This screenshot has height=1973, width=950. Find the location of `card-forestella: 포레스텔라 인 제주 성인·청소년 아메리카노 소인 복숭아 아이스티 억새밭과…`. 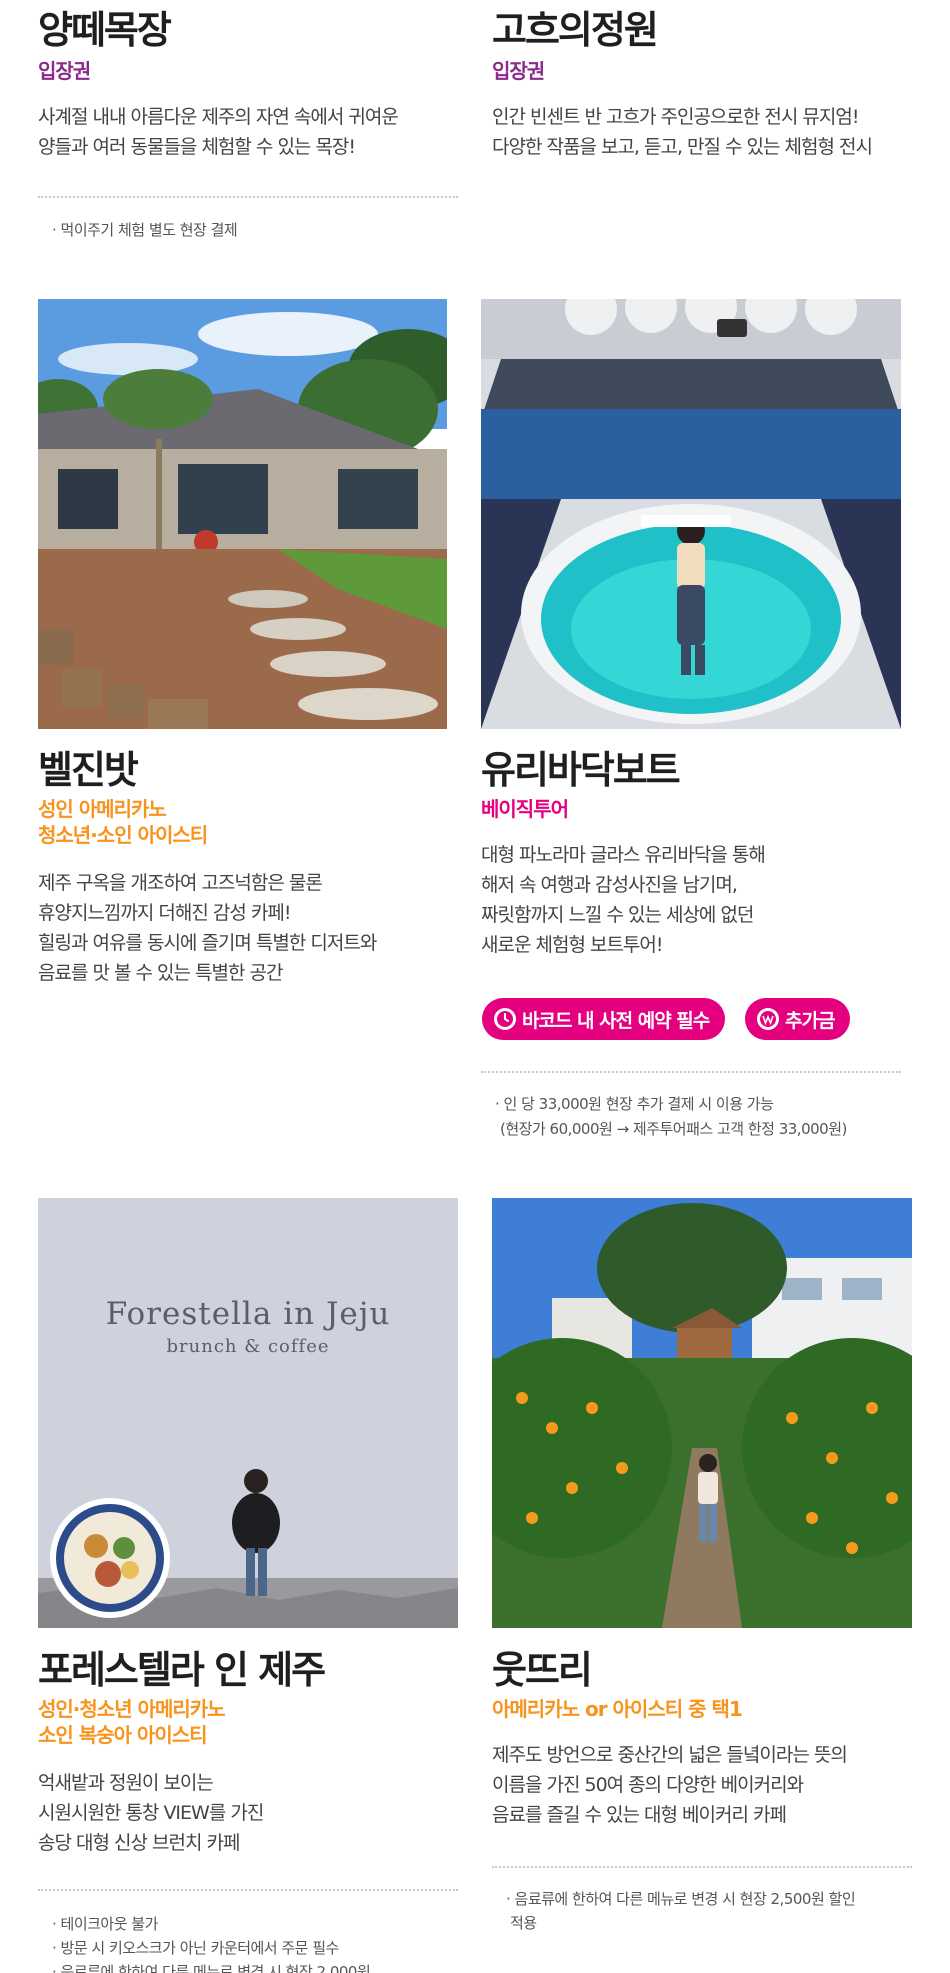

card-forestella: 포레스텔라 인 제주 성인·청소년 아메리카노 소인 복숭아 아이스티 억새밭과… is located at coordinates (248, 1753).